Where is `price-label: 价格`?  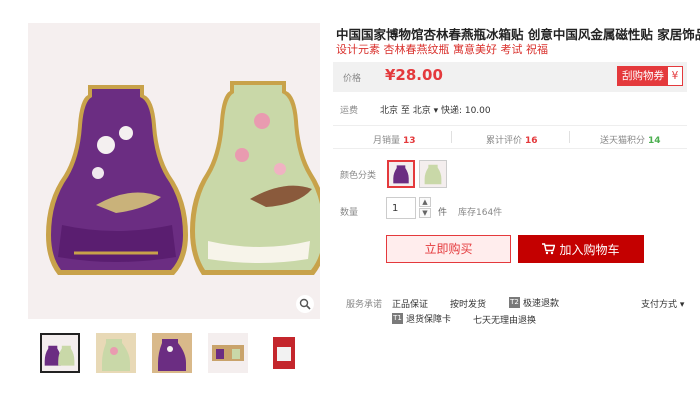
price-label: 价格 is located at coordinates (352, 79).